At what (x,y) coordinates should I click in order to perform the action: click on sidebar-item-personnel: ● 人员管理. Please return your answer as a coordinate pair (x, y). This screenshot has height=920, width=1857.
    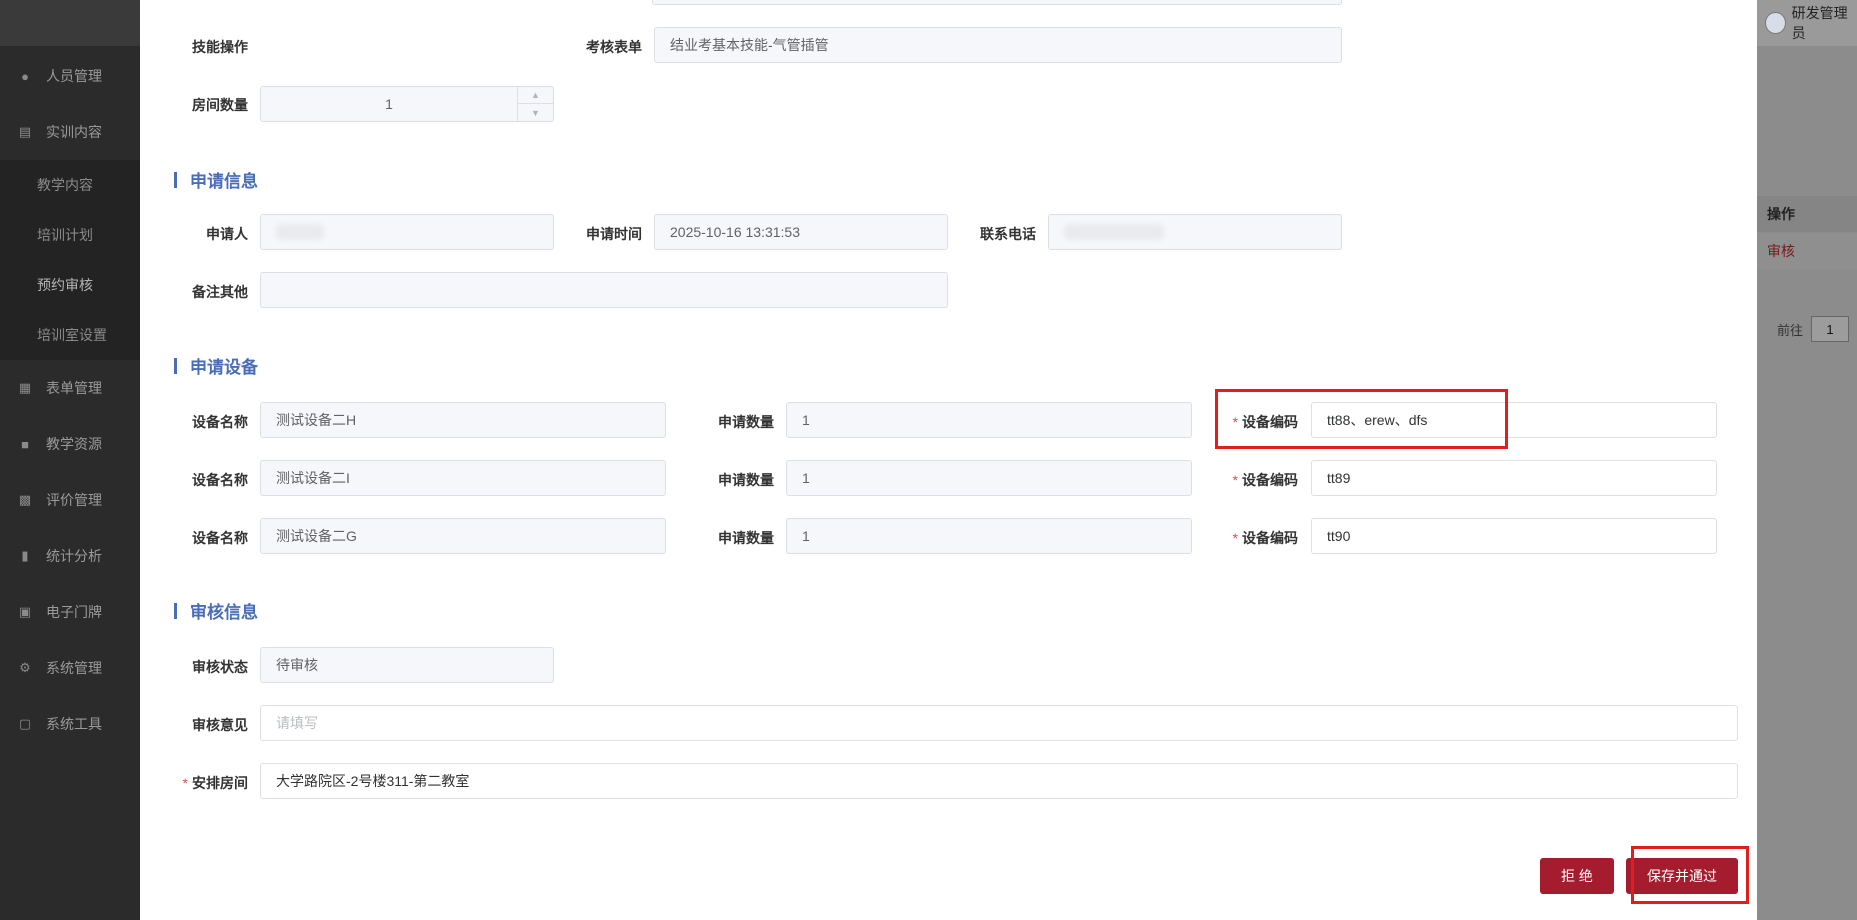
    Looking at the image, I should click on (70, 76).